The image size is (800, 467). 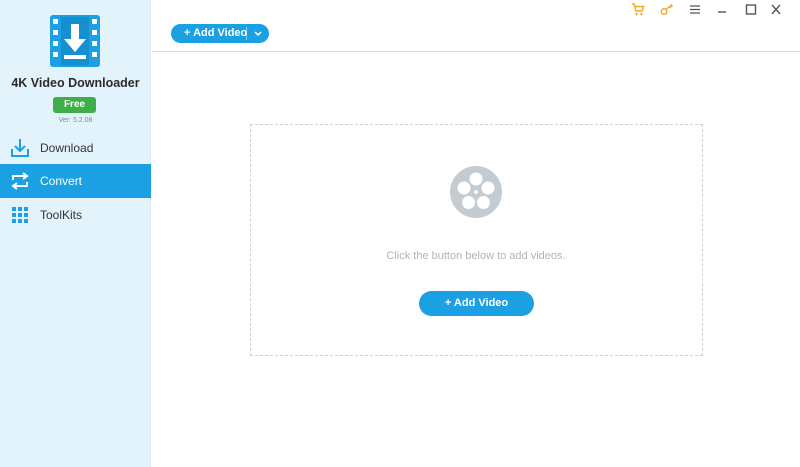 I want to click on sidebar-item-toolkits: ToolKits, so click(x=75, y=215).